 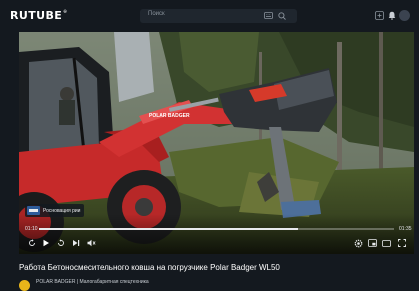 What do you see at coordinates (392, 15) in the screenshot?
I see `notifications-icon` at bounding box center [392, 15].